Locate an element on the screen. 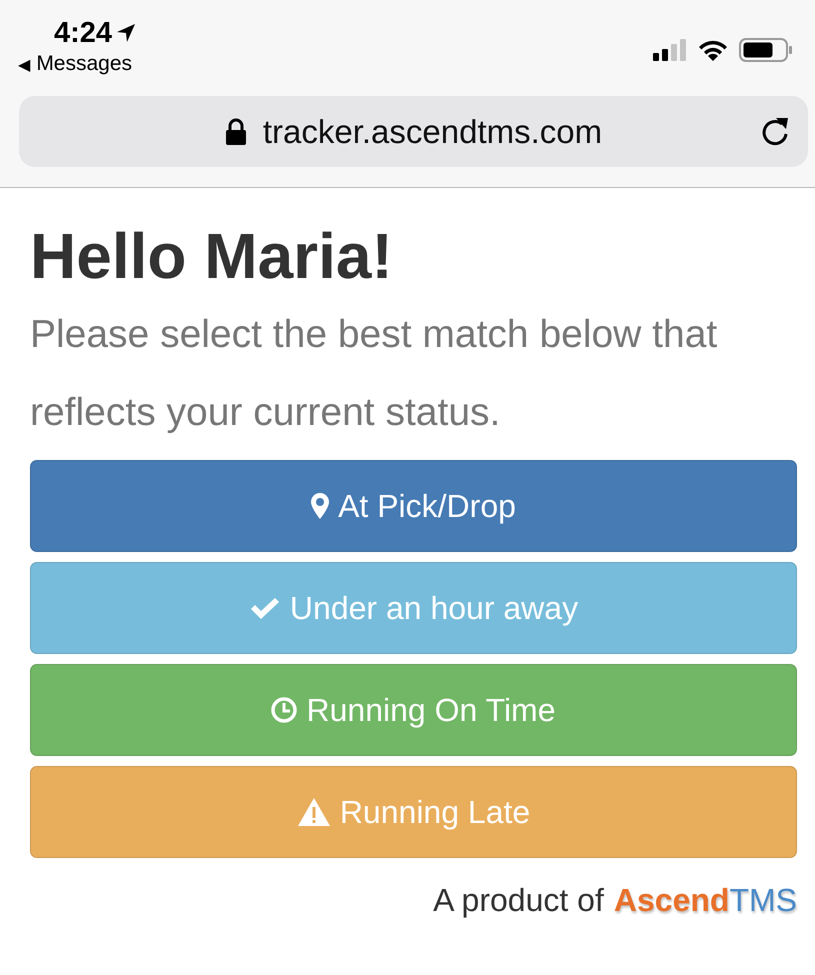 The width and height of the screenshot is (815, 975). wifi-icon is located at coordinates (713, 50).